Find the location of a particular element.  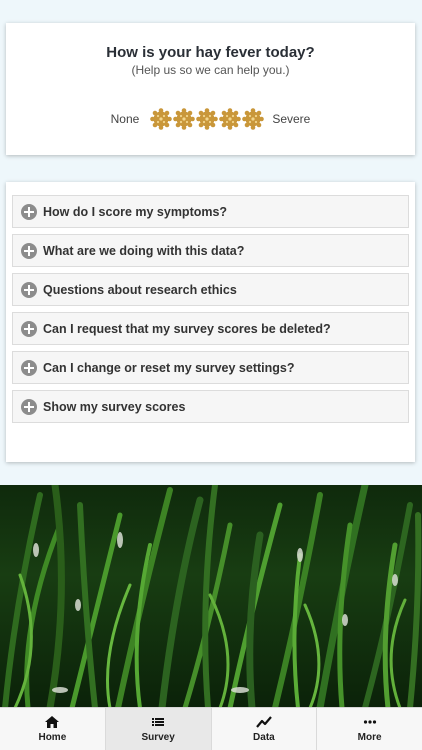

survey-question: How is your hay fever today? is located at coordinates (210, 52).